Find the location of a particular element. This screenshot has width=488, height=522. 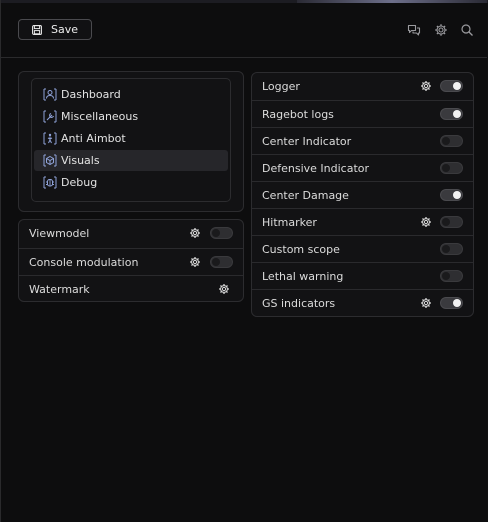

defensive-indicator-toggle is located at coordinates (451, 168).